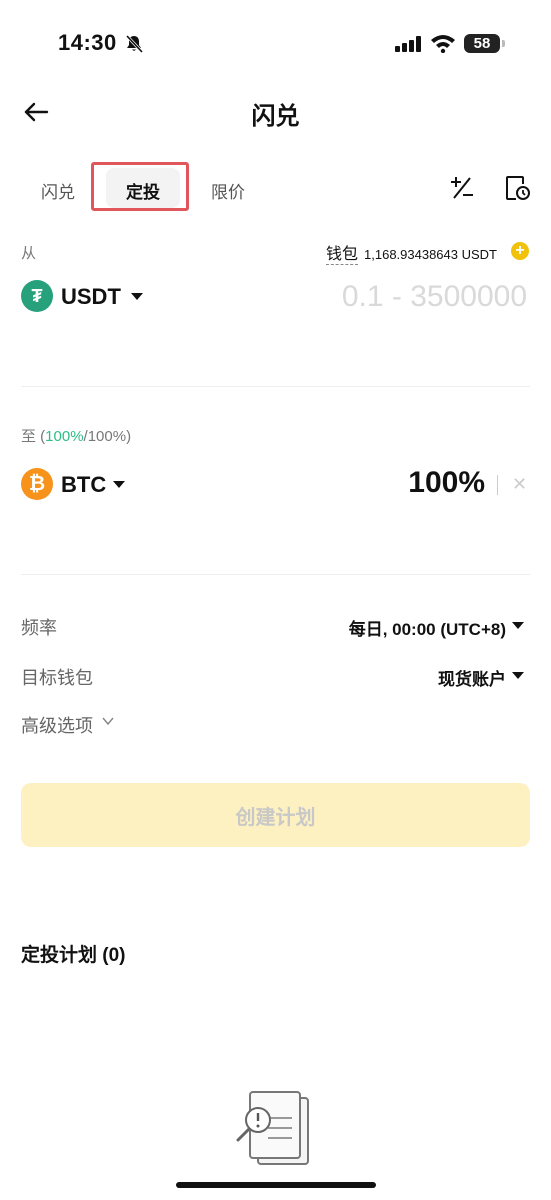 The image size is (551, 1200). Describe the element at coordinates (342, 252) in the screenshot. I see `wallet-label: 钱包` at that location.